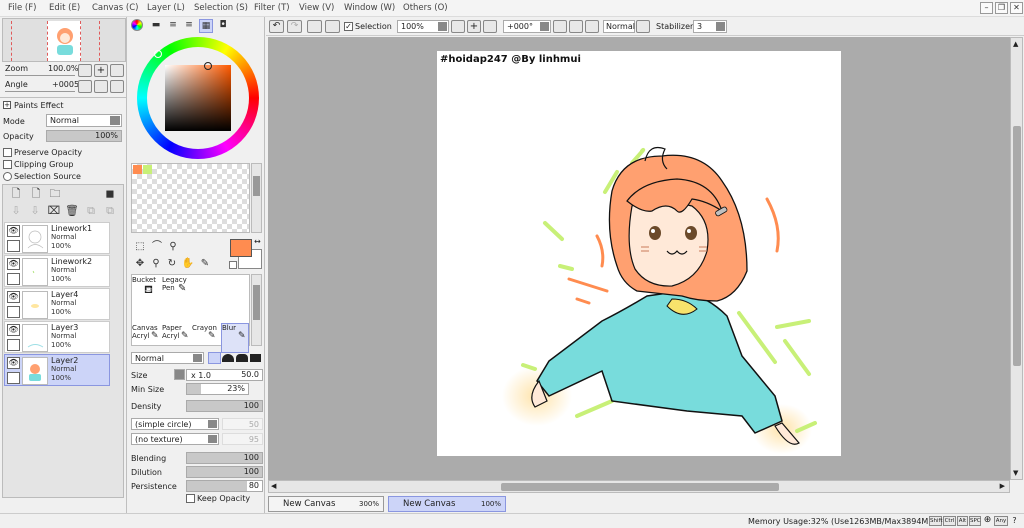  What do you see at coordinates (273, 486) in the screenshot?
I see `scroll-left-icon: ◀` at bounding box center [273, 486].